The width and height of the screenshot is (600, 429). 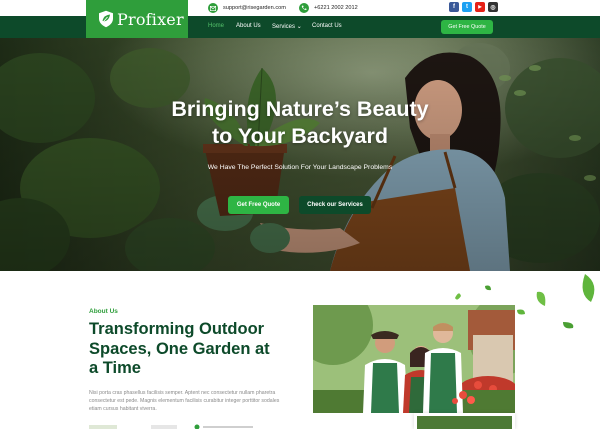 I want to click on services-button: Check our Services, so click(x=335, y=205).